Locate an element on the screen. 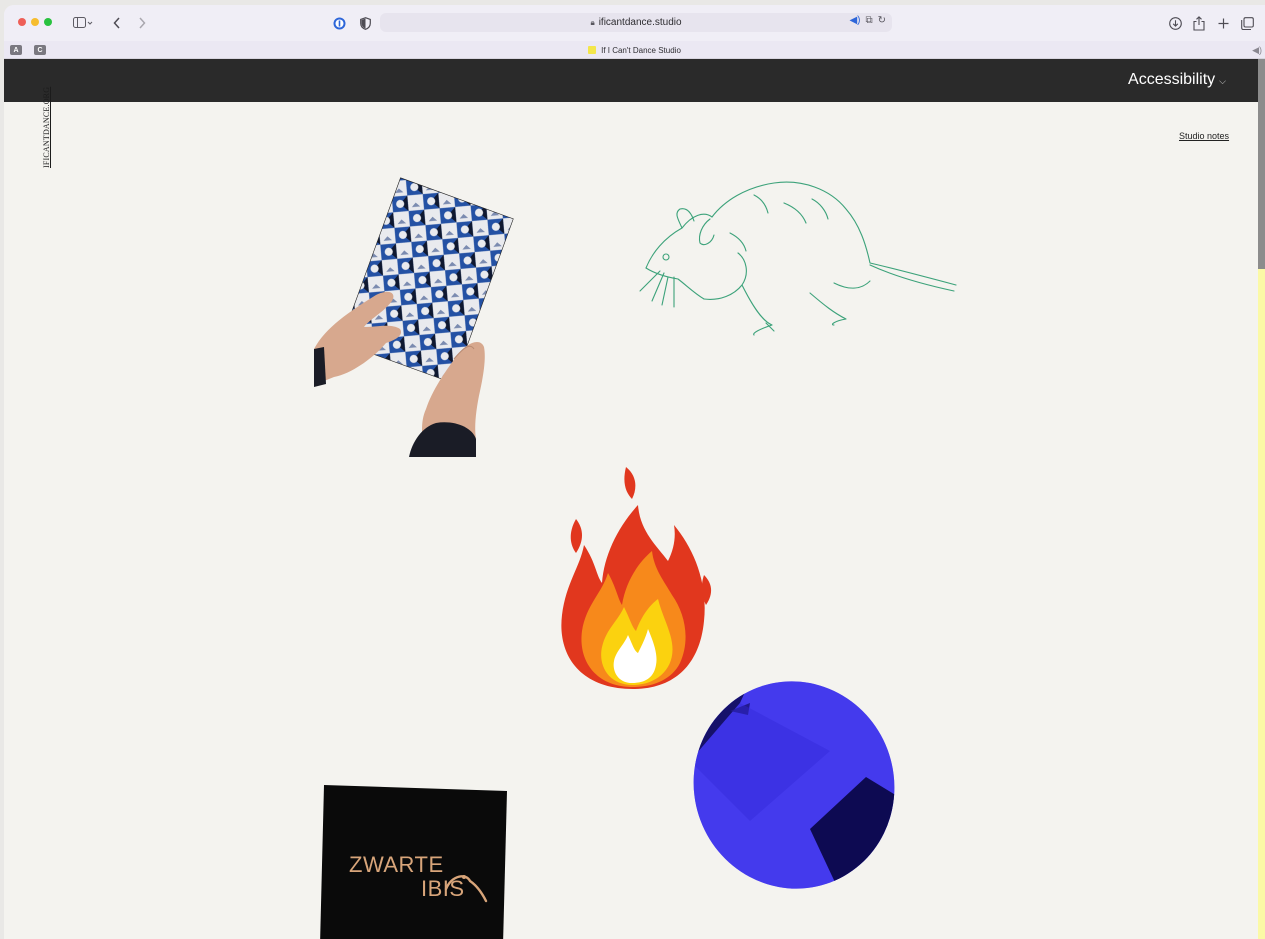  close-window-button is located at coordinates (22, 22).